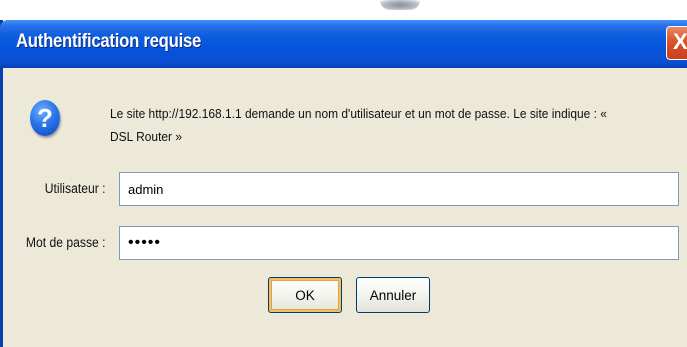 Image resolution: width=687 pixels, height=347 pixels. Describe the element at coordinates (305, 295) in the screenshot. I see `ok-button: OK` at that location.